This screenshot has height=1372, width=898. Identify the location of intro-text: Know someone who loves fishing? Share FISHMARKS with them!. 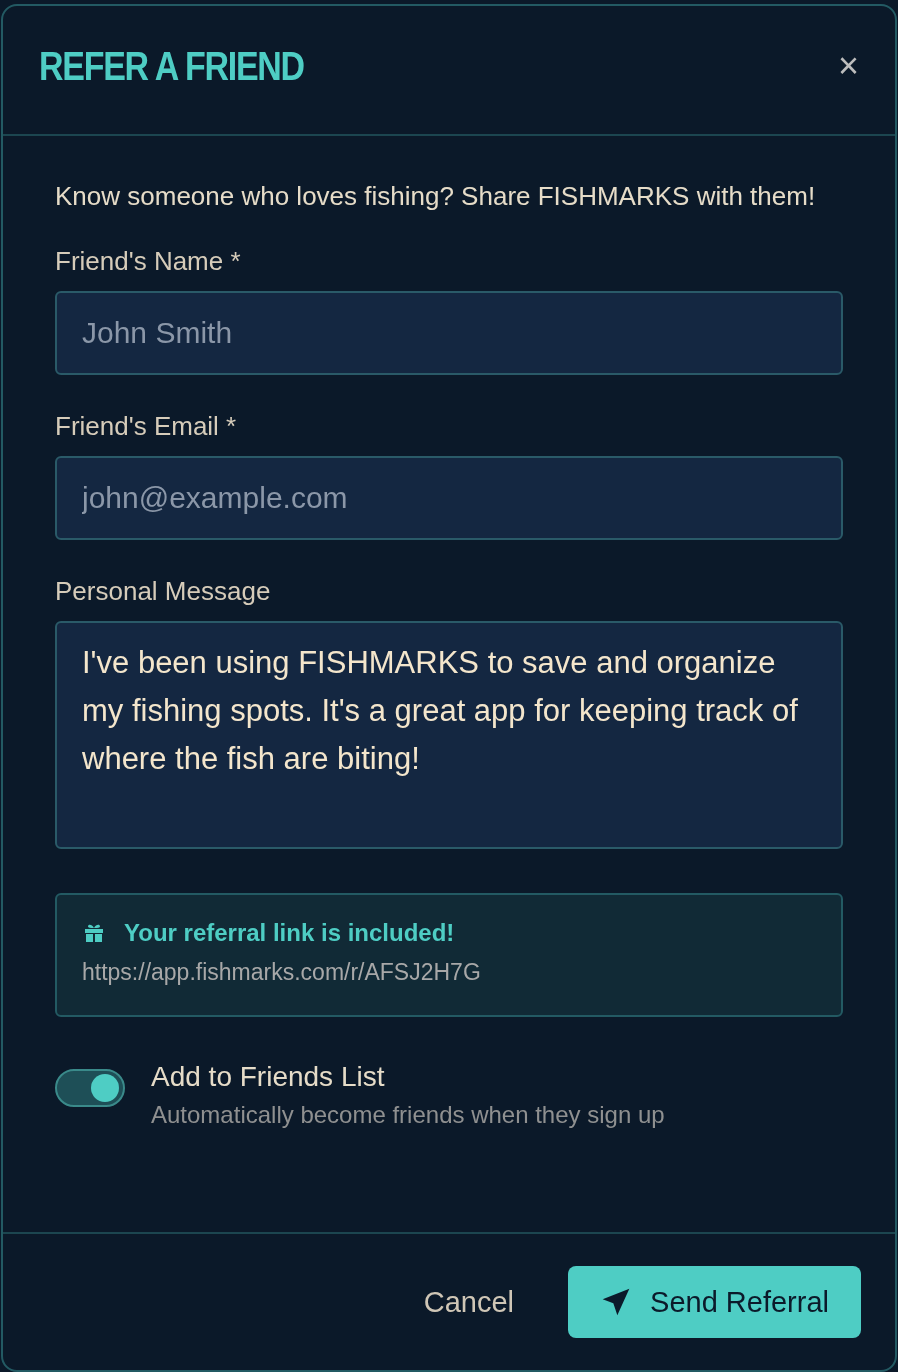
(436, 196).